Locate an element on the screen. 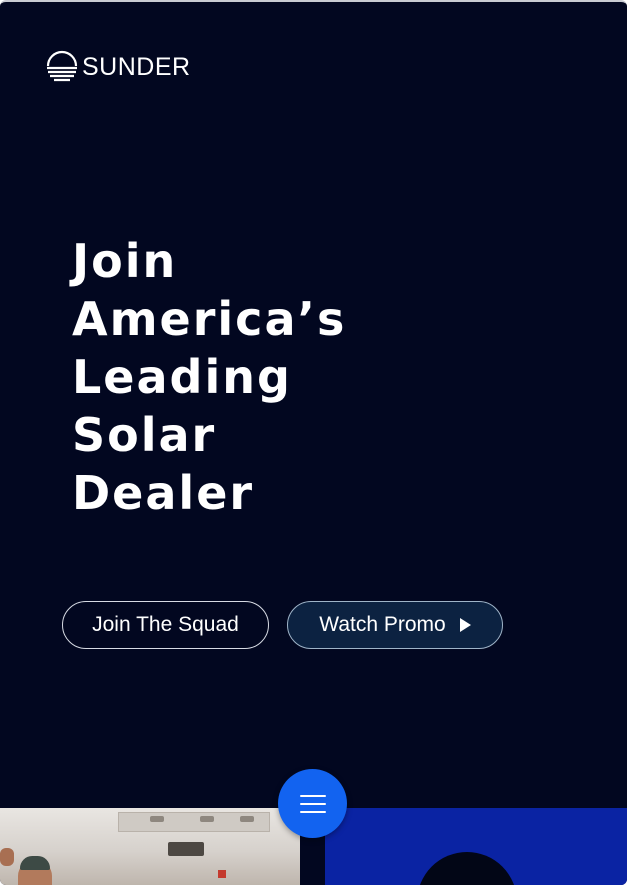  person-silhouette is located at coordinates (467, 868).